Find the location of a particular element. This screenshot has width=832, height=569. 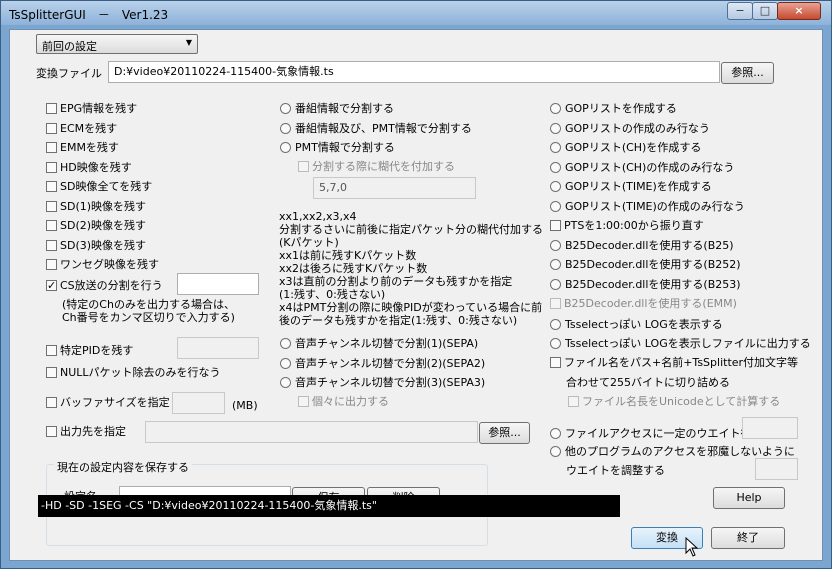

oneseg-checkbox: ワンセグ映像を残す is located at coordinates (102, 264).